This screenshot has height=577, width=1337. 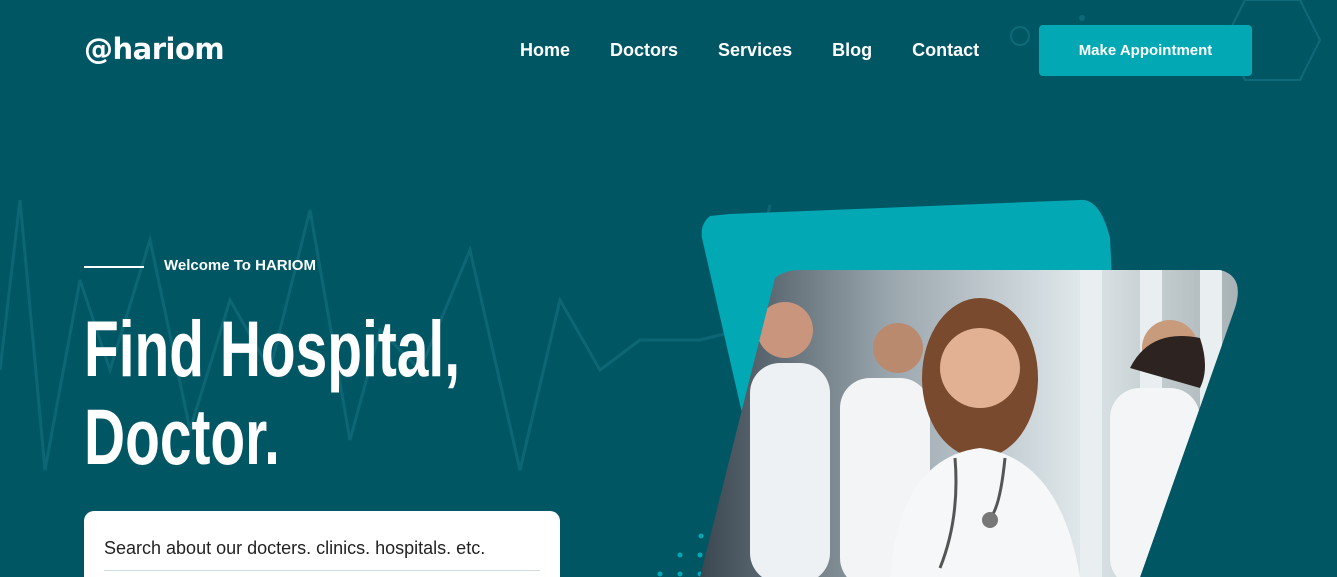 I want to click on nav-doctors: Doctors, so click(x=644, y=50).